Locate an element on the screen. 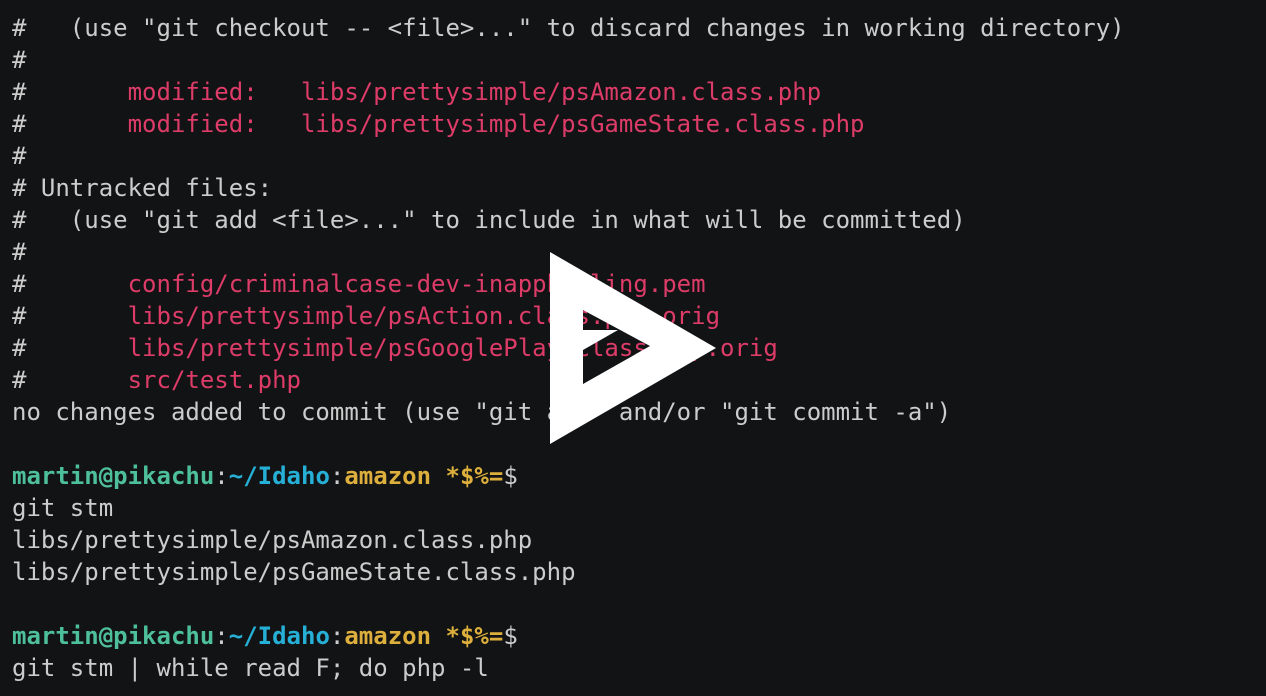  terminal-text: # Untracked files: is located at coordinates (142, 188).